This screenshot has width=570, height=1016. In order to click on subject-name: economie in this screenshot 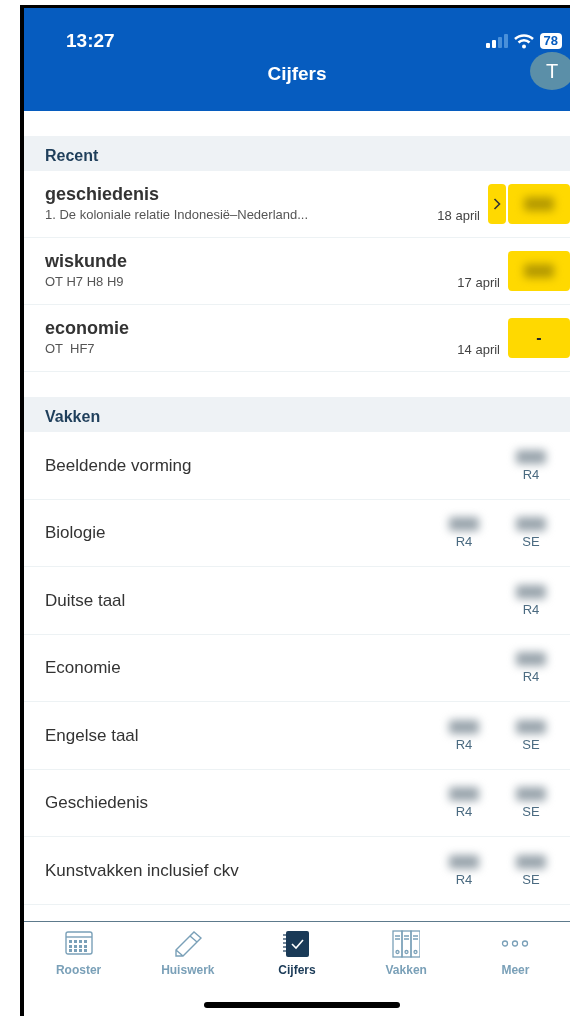, I will do `click(87, 328)`.